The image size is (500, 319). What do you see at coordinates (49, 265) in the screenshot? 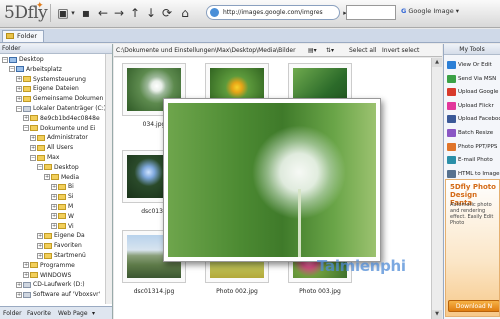
I see `tree-item: + Programme` at bounding box center [49, 265].